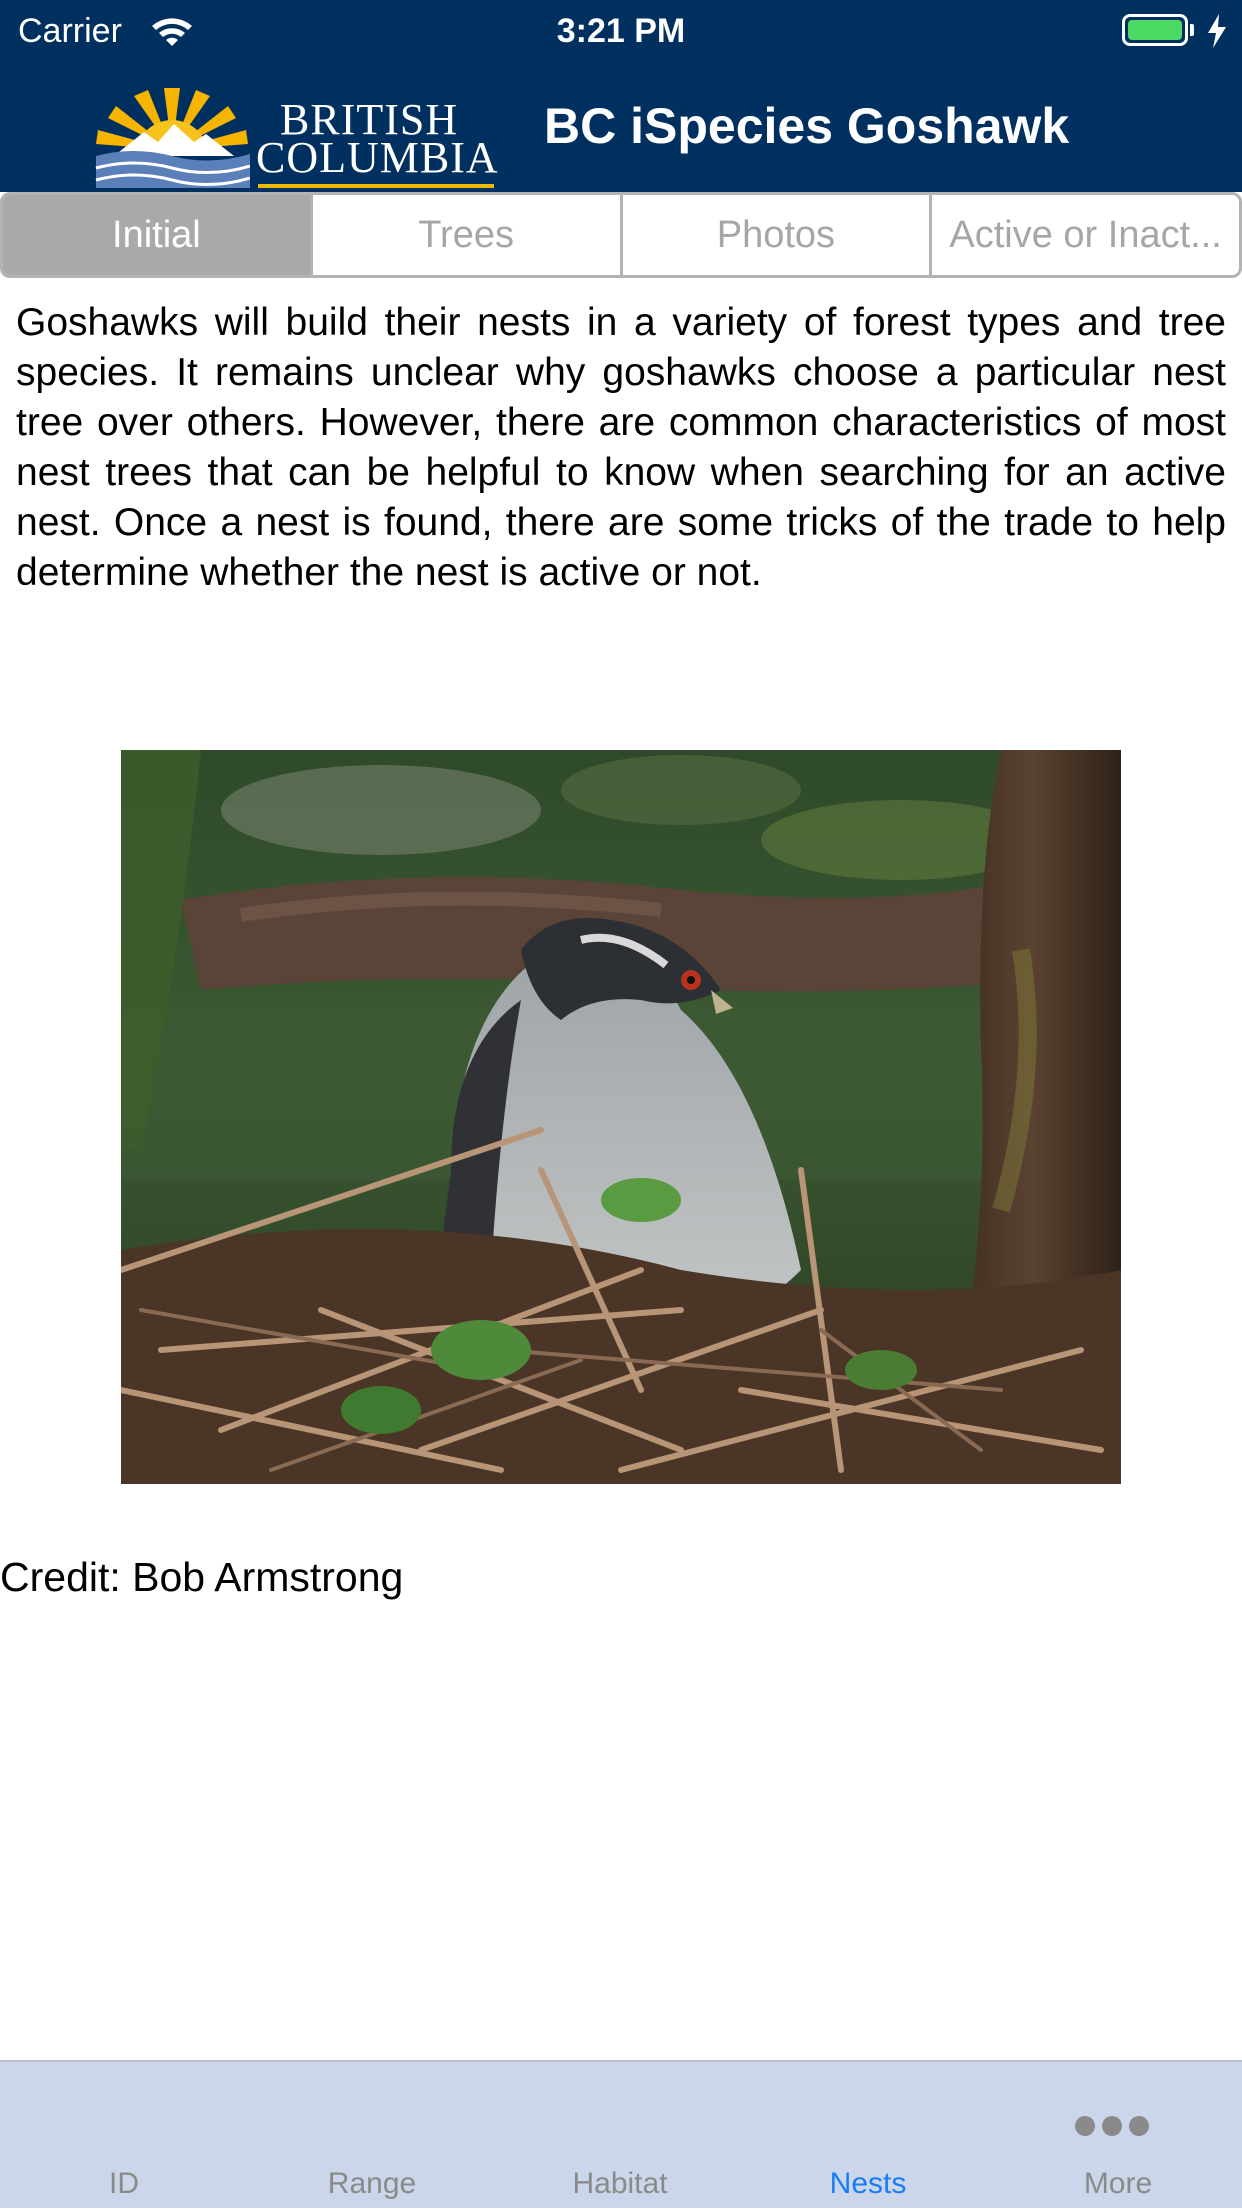  I want to click on tab-id-label: ID, so click(124, 2183).